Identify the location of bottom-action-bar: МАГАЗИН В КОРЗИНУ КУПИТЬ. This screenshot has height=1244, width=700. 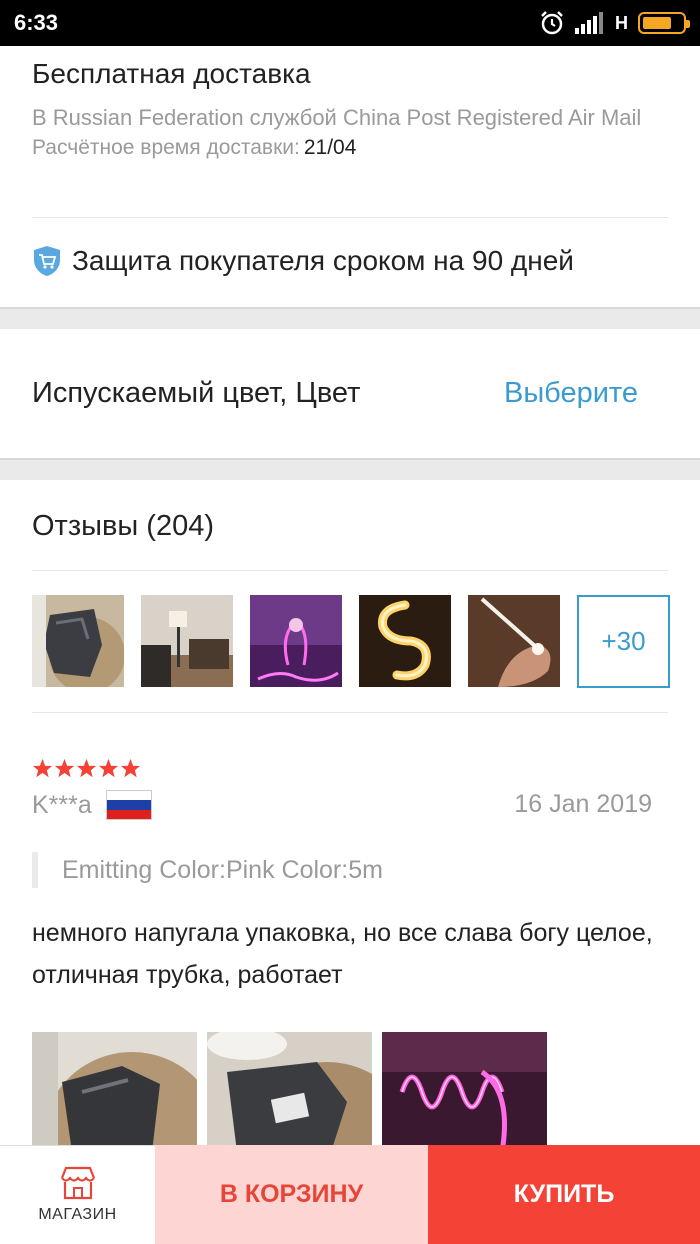
(350, 1194).